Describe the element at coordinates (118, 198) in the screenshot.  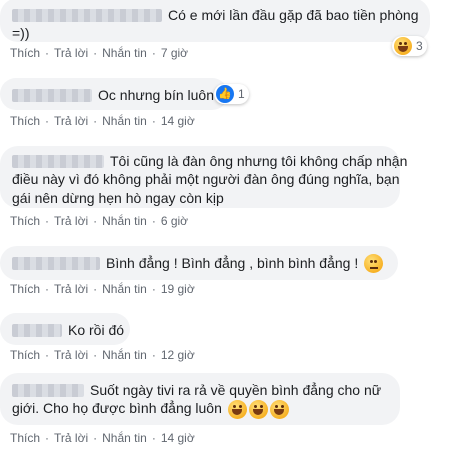
I see `comment-text: gái nên dừng hẹn hò ngay còn kịp` at that location.